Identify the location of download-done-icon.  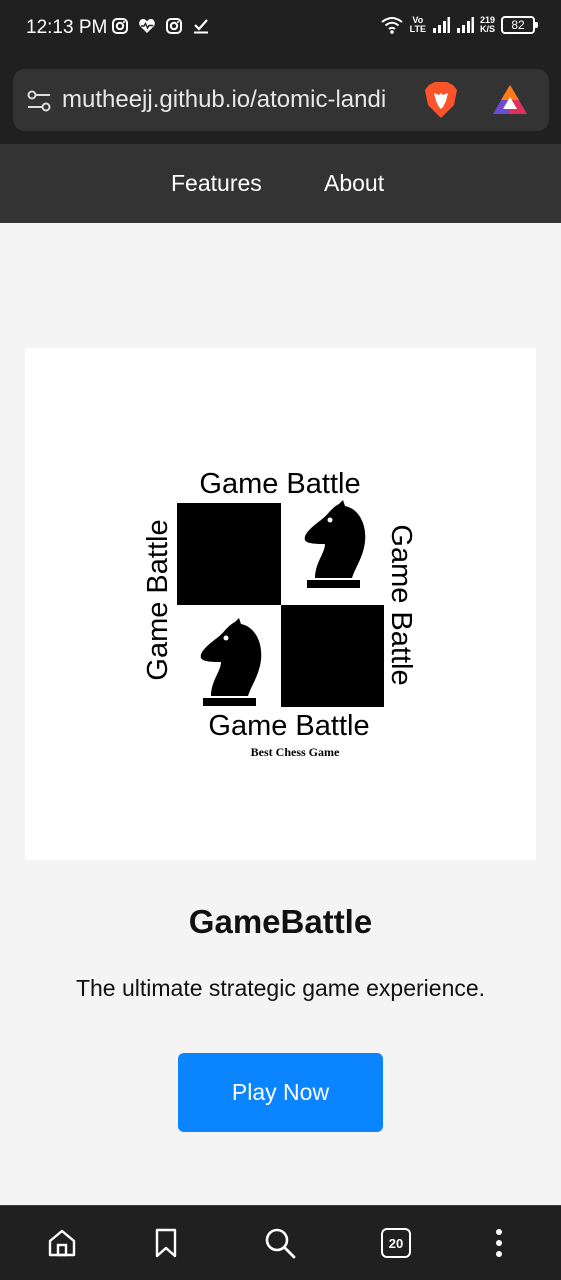
(201, 26).